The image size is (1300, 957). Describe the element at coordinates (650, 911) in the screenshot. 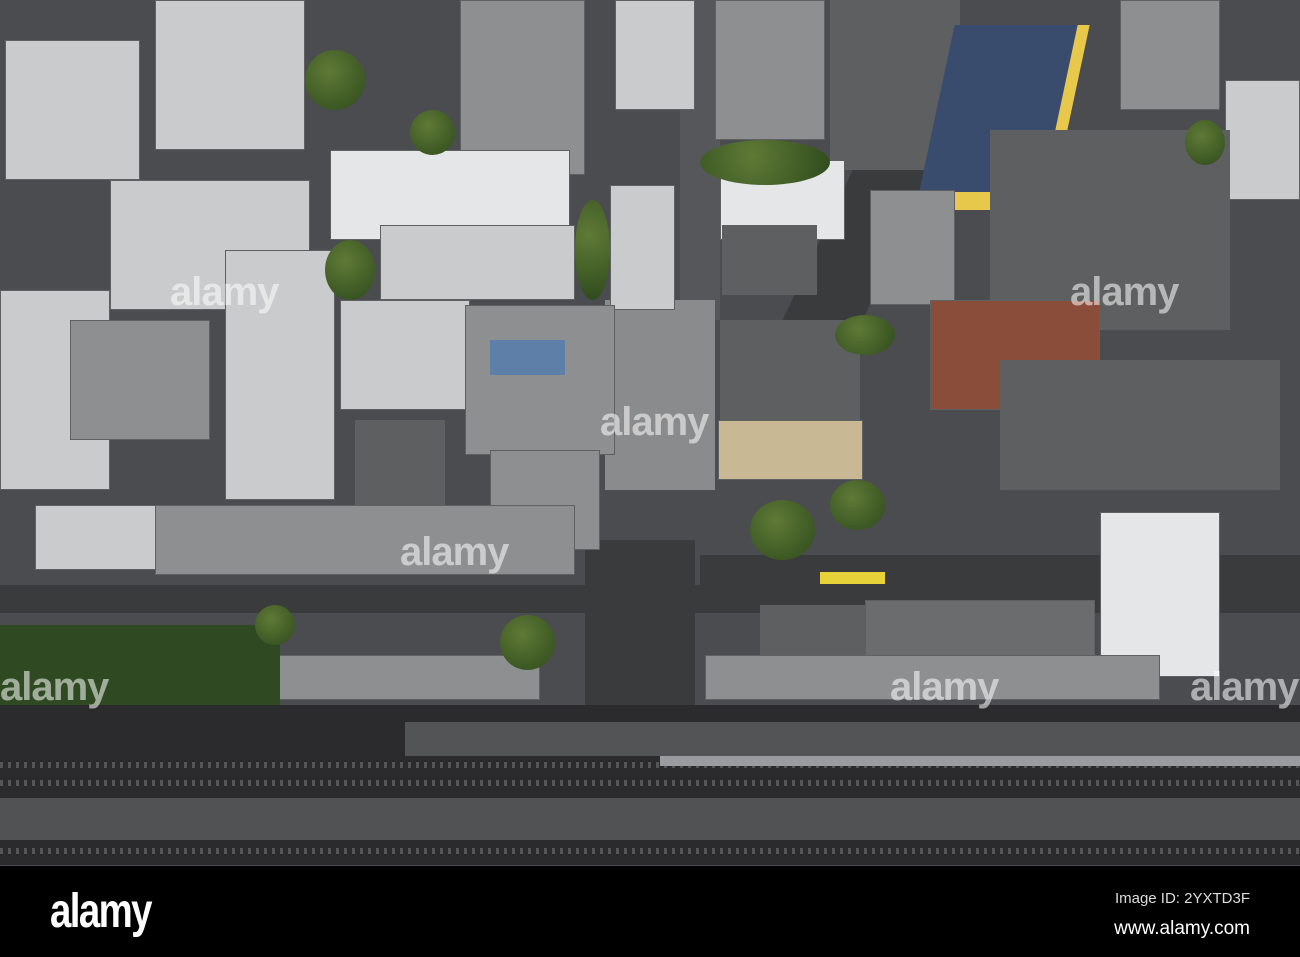

I see `footer-bar: alamy Image ID: 2YXTD3F www.alamy.com` at that location.